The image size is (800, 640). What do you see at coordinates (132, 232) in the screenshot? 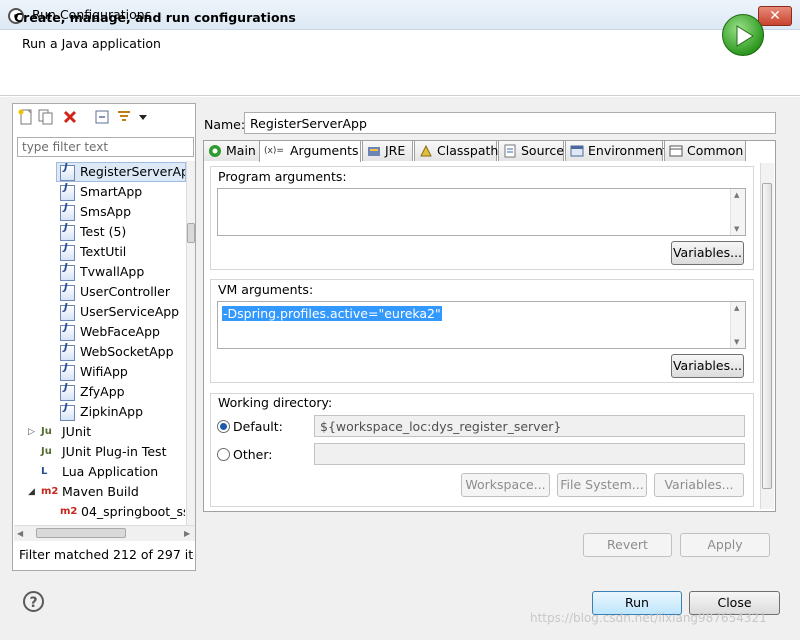
I see `tree-item: Test (5)` at bounding box center [132, 232].